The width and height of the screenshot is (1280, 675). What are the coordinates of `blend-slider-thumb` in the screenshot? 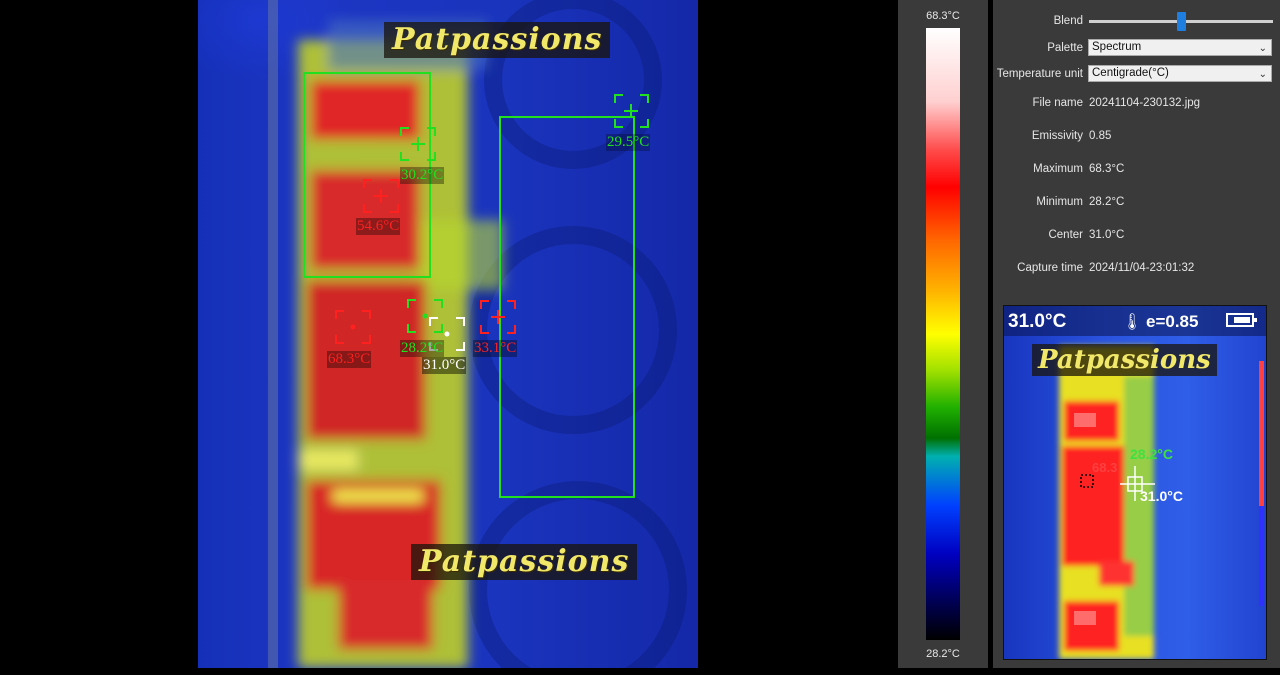 It's located at (1181, 21).